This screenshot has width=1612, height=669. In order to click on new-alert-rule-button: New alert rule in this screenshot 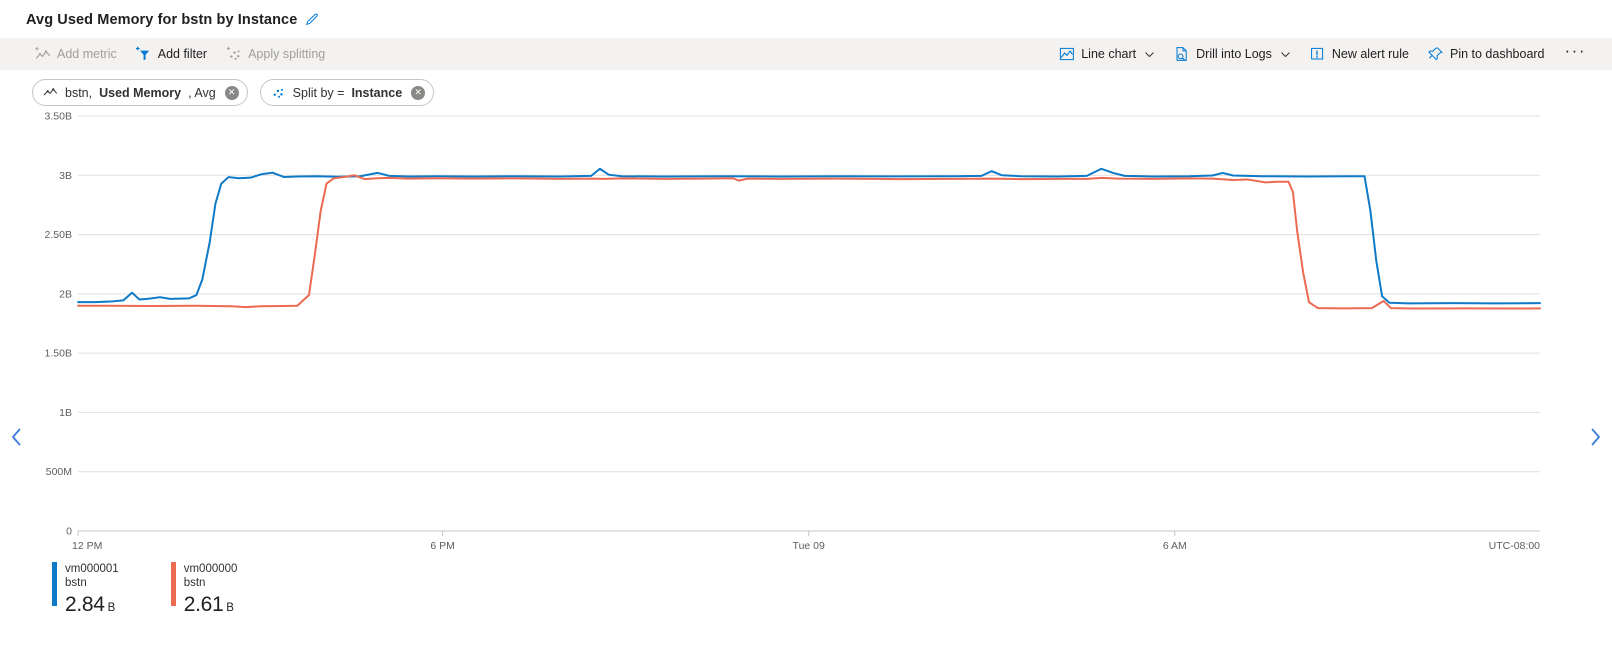, I will do `click(1362, 54)`.